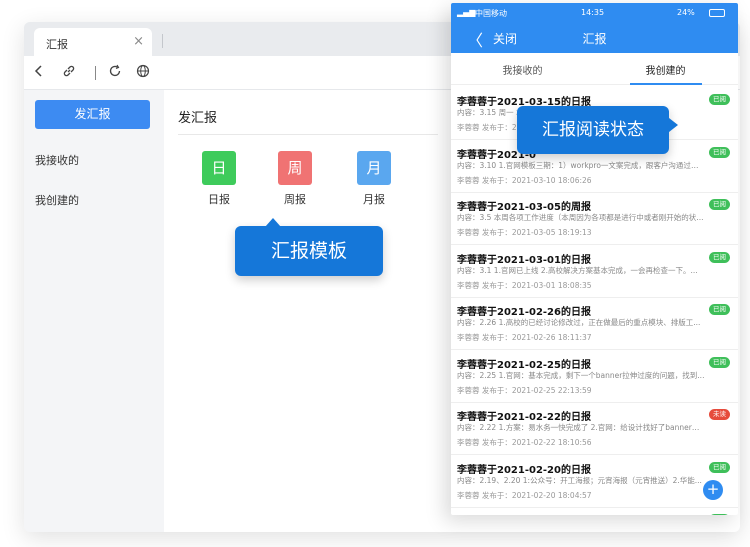  What do you see at coordinates (57, 160) in the screenshot?
I see `sidebar-item-received: 我接收的` at bounding box center [57, 160].